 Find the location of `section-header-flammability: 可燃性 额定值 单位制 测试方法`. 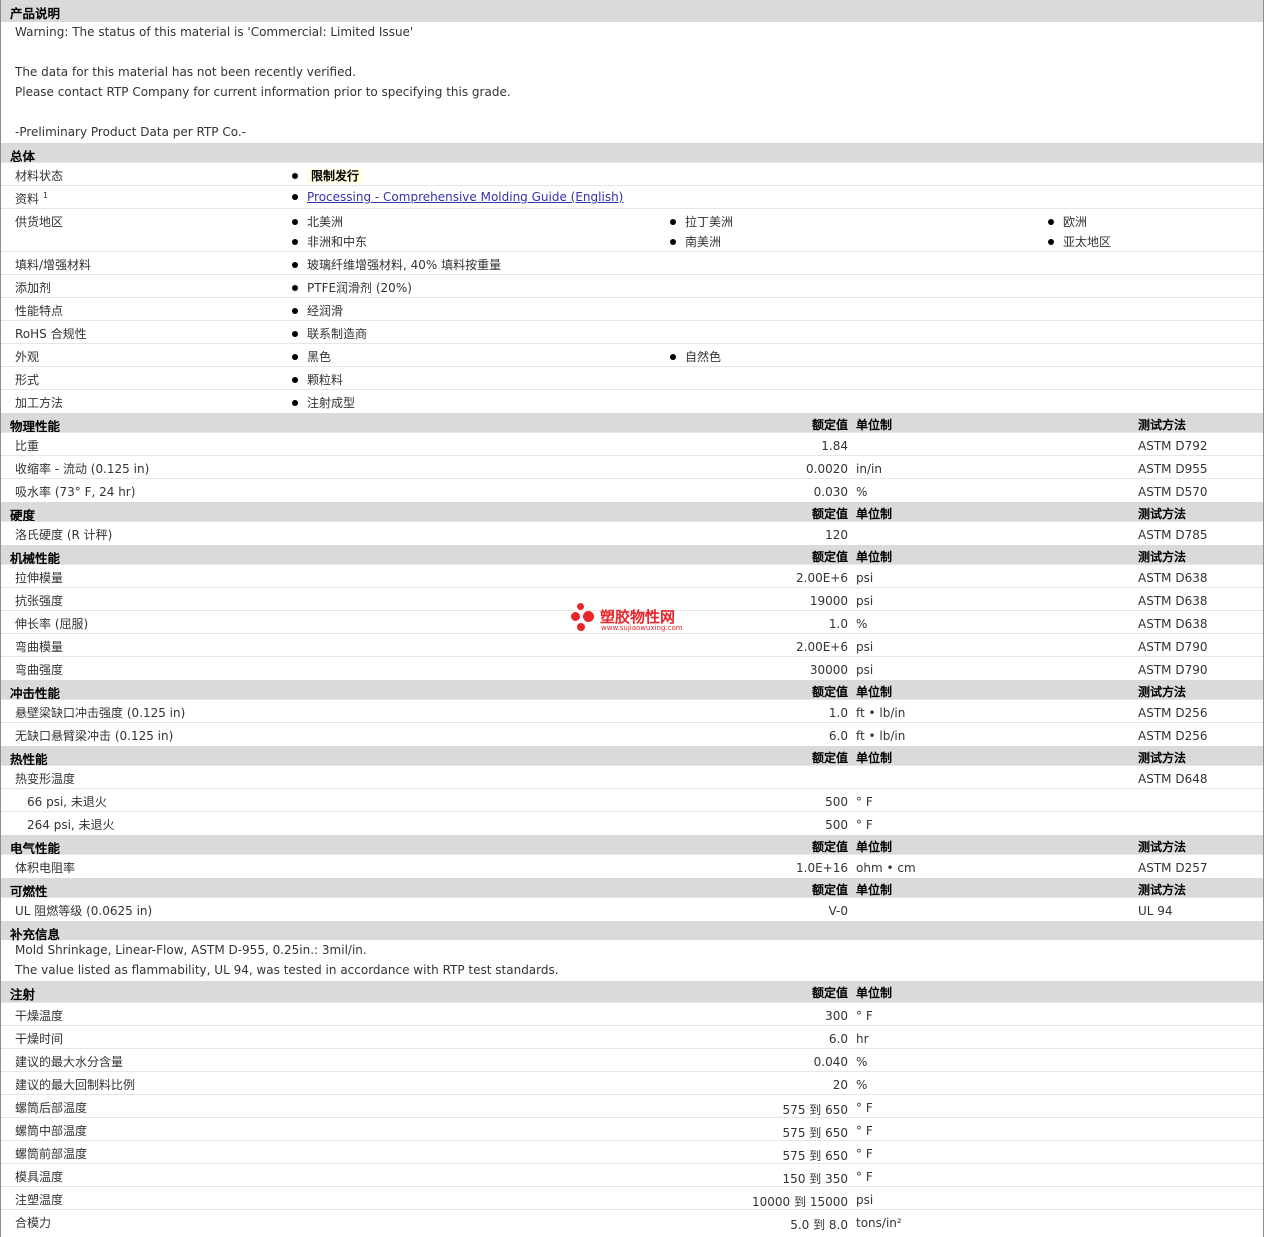

section-header-flammability: 可燃性 额定值 单位制 测试方法 is located at coordinates (632, 888).